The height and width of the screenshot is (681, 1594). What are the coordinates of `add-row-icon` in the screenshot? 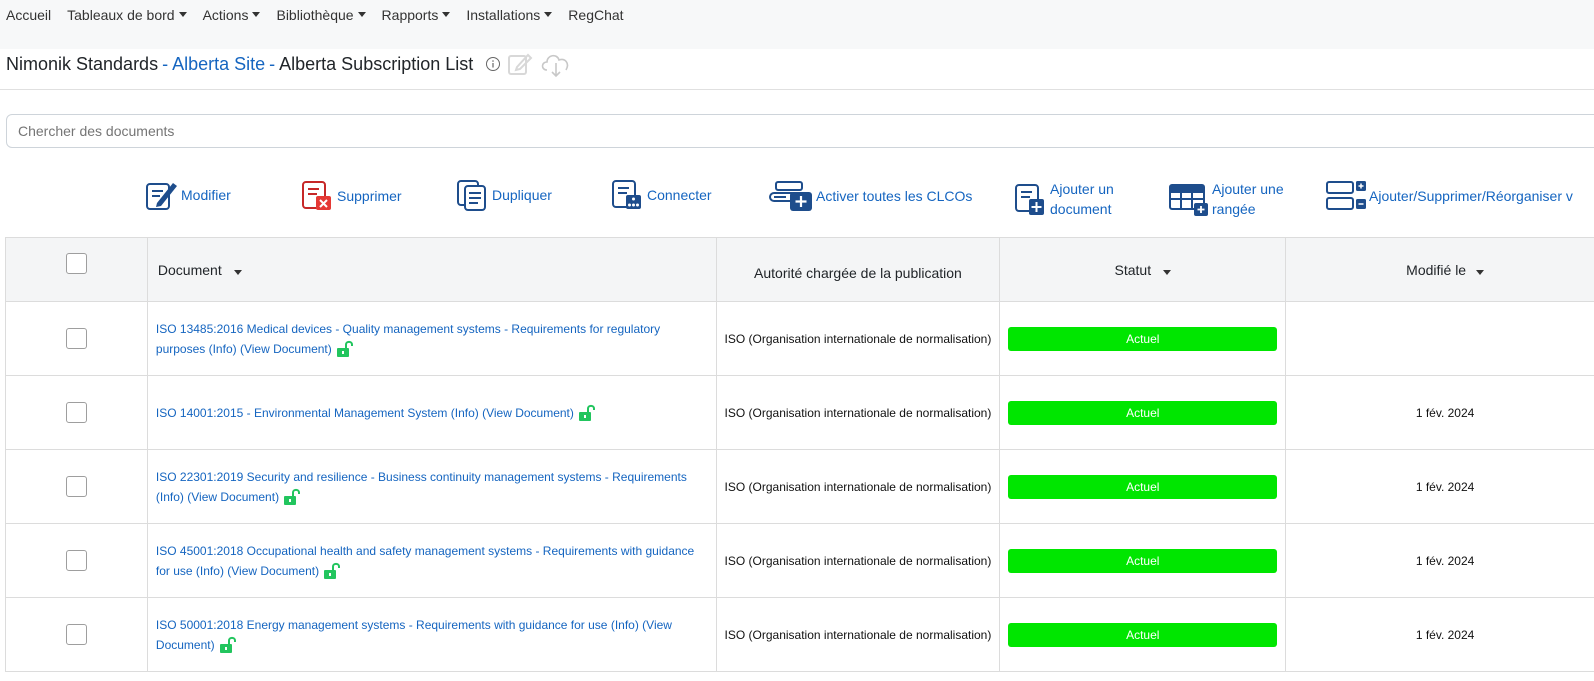 It's located at (1188, 200).